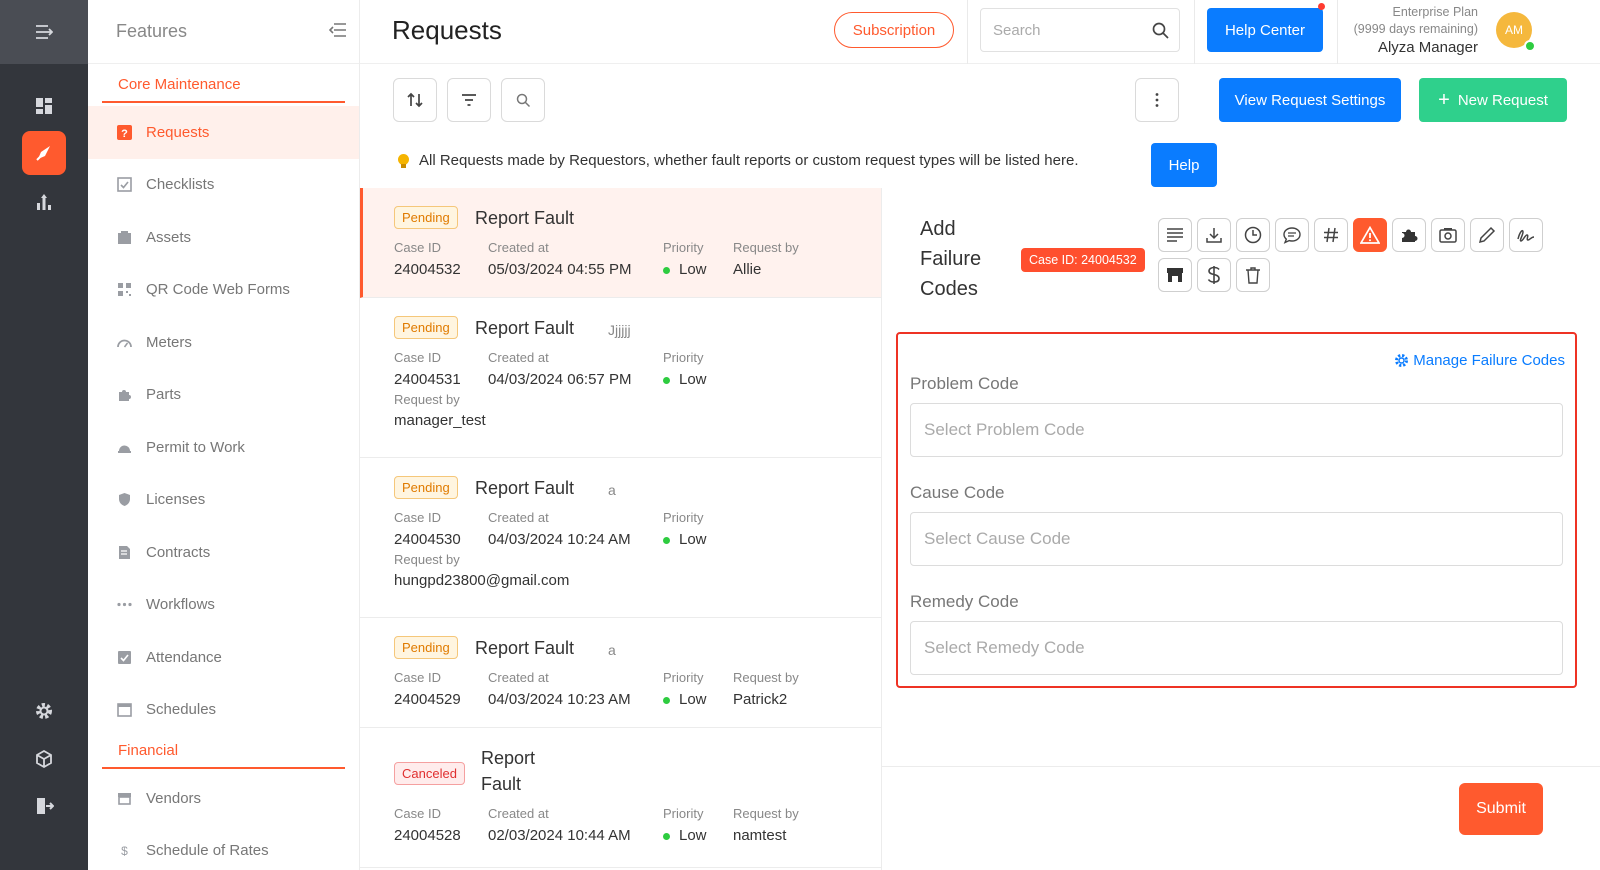 This screenshot has height=870, width=1600. I want to click on analytics-icon, so click(44, 202).